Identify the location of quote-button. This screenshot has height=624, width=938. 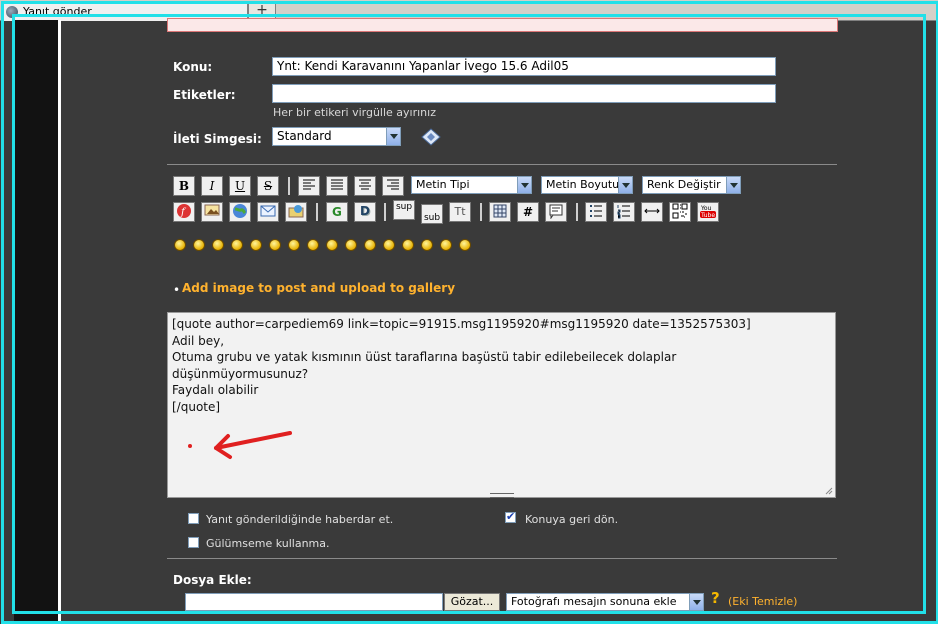
(556, 212).